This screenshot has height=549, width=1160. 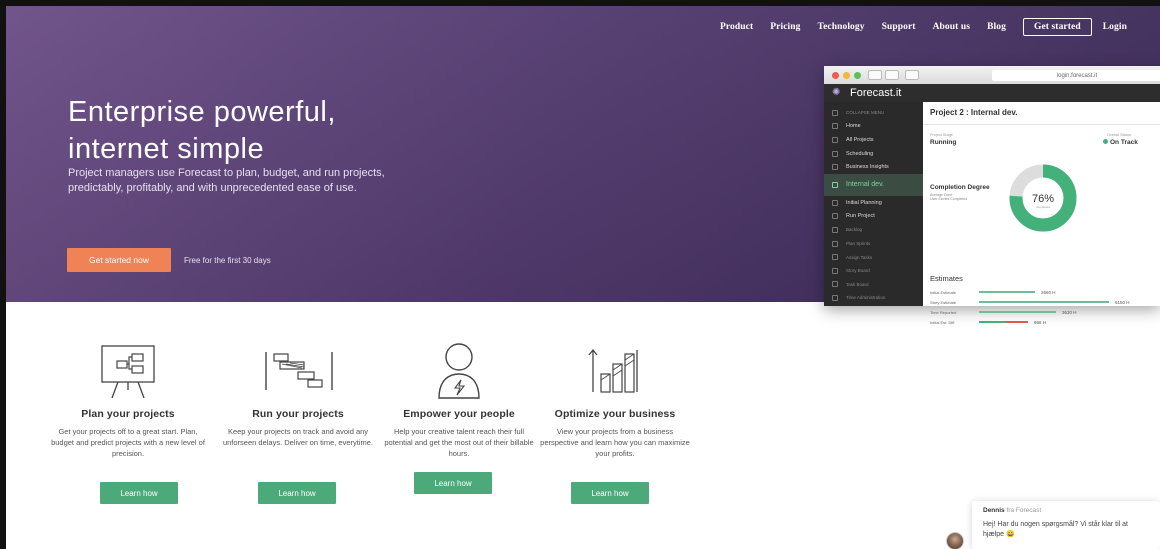 I want to click on free-trial-note: Free for the first 30 days, so click(x=227, y=260).